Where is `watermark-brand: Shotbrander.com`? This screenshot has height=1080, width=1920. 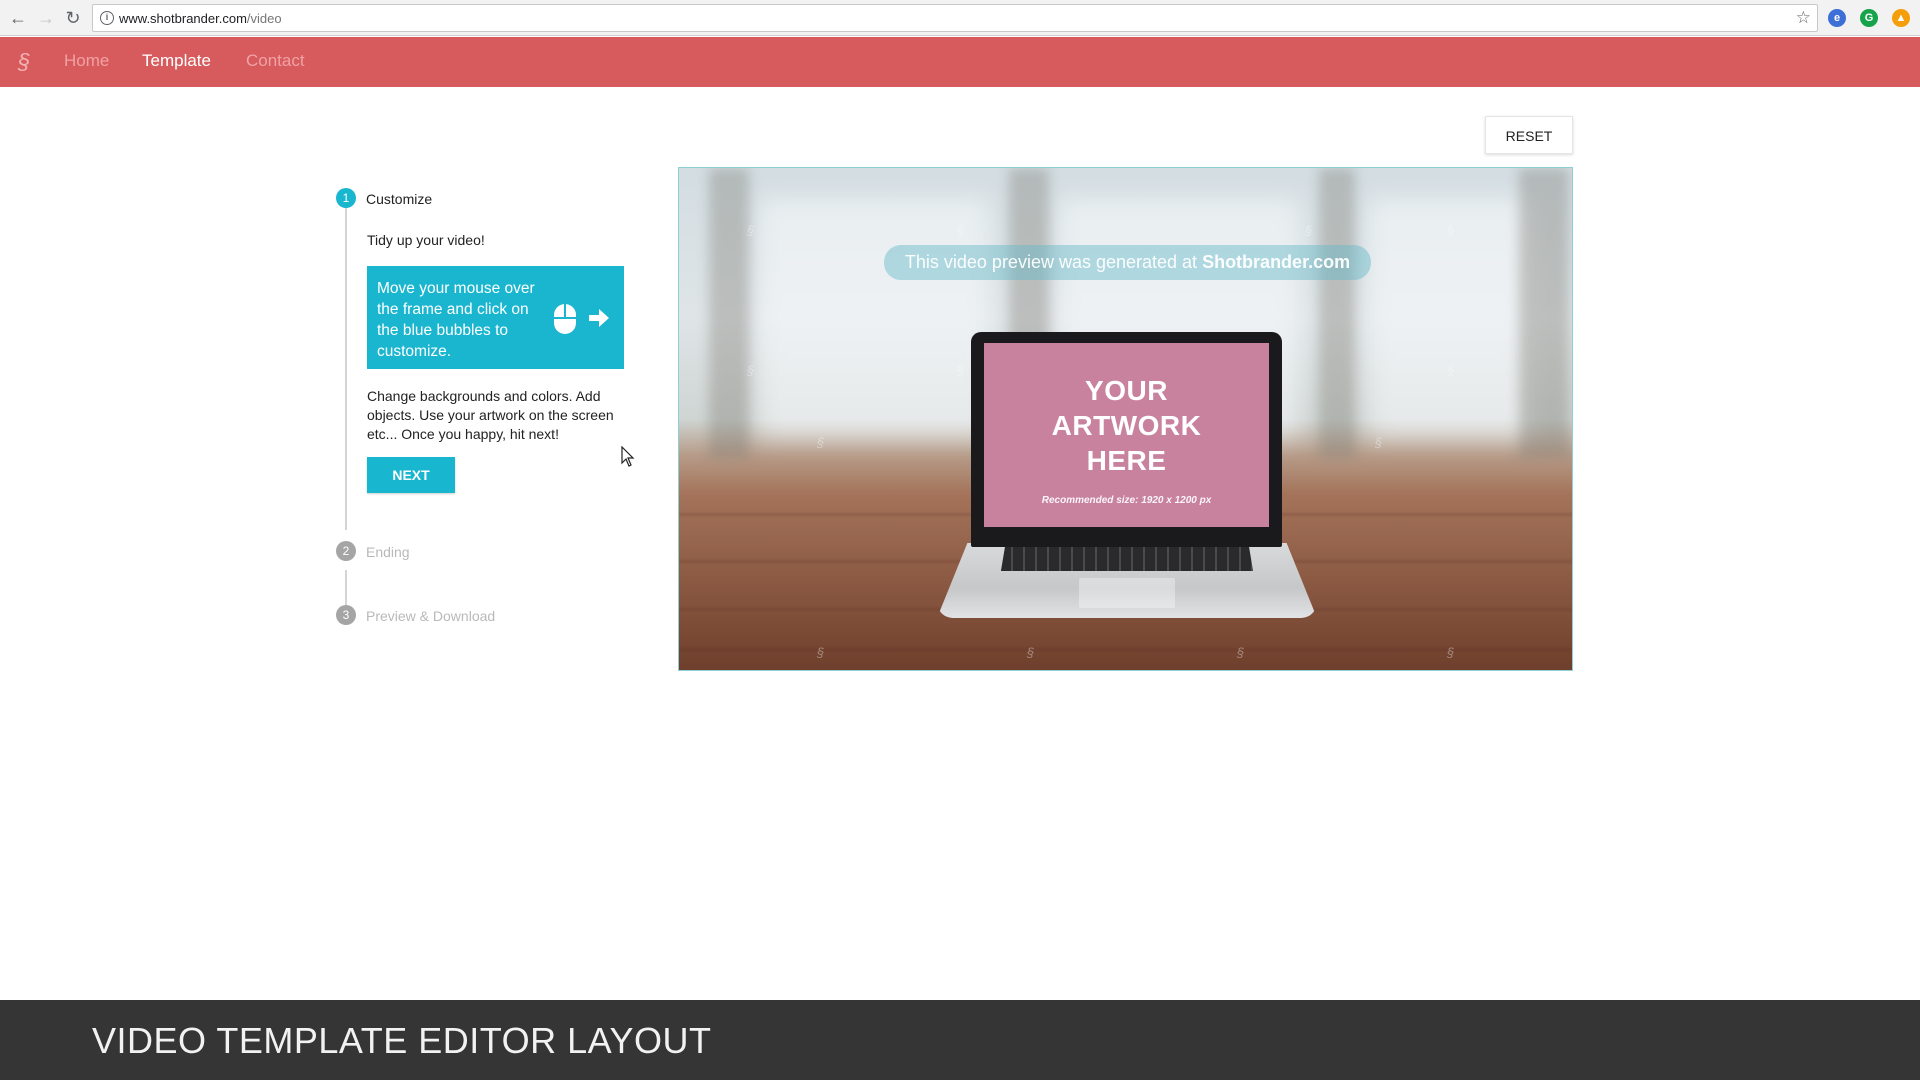
watermark-brand: Shotbrander.com is located at coordinates (1276, 262).